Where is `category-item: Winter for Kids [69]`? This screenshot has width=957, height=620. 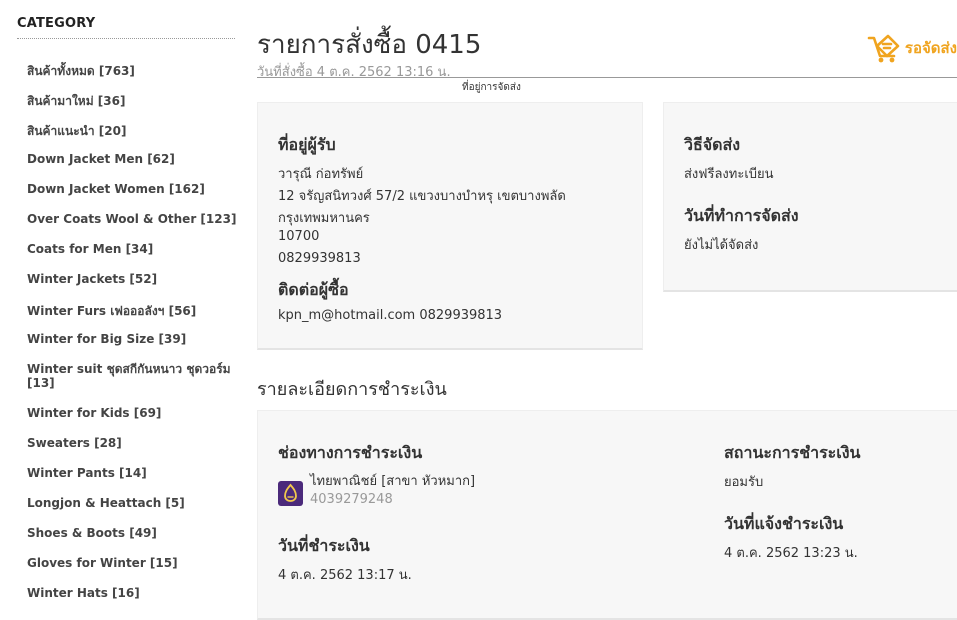
category-item: Winter for Kids [69] is located at coordinates (94, 413).